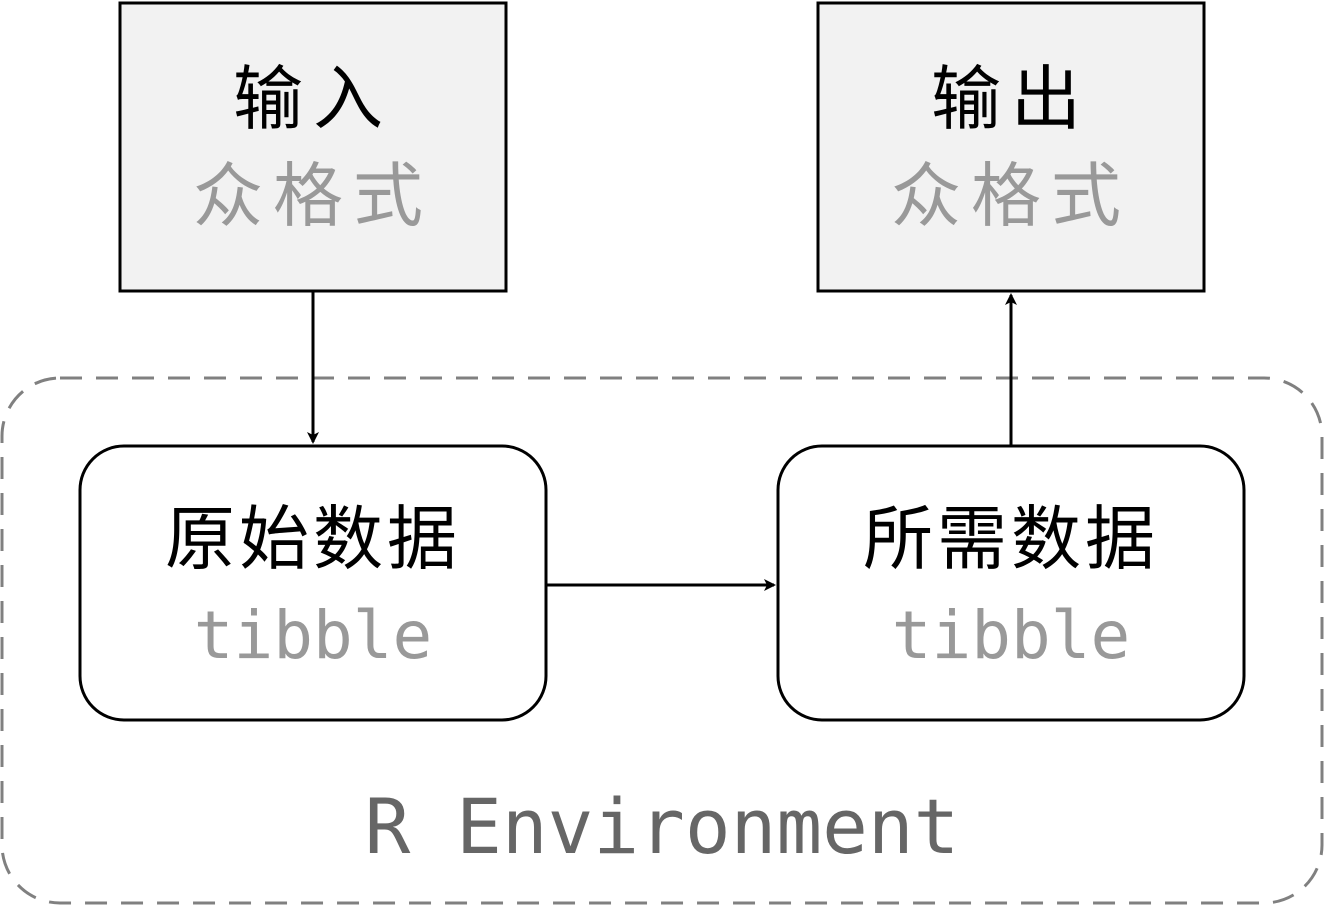 Image resolution: width=1324 pixels, height=906 pixels. Describe the element at coordinates (313, 196) in the screenshot. I see `input-subtitle: 众格式` at that location.